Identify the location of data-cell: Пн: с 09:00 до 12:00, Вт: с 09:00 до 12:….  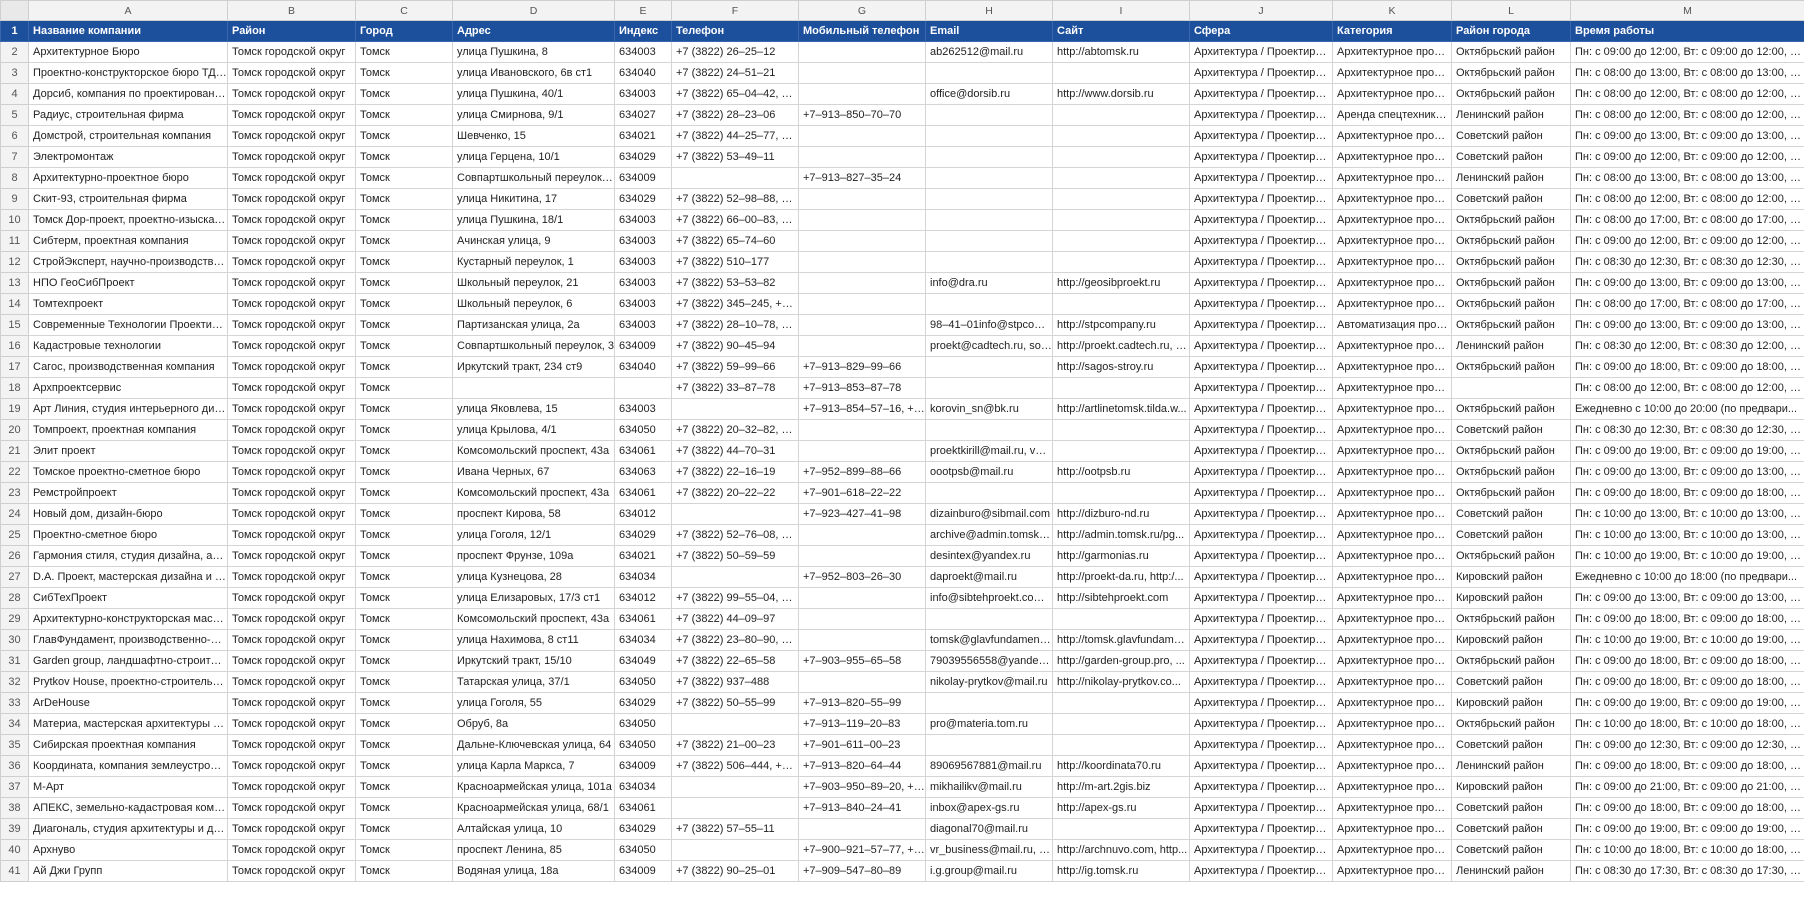
(1687, 157).